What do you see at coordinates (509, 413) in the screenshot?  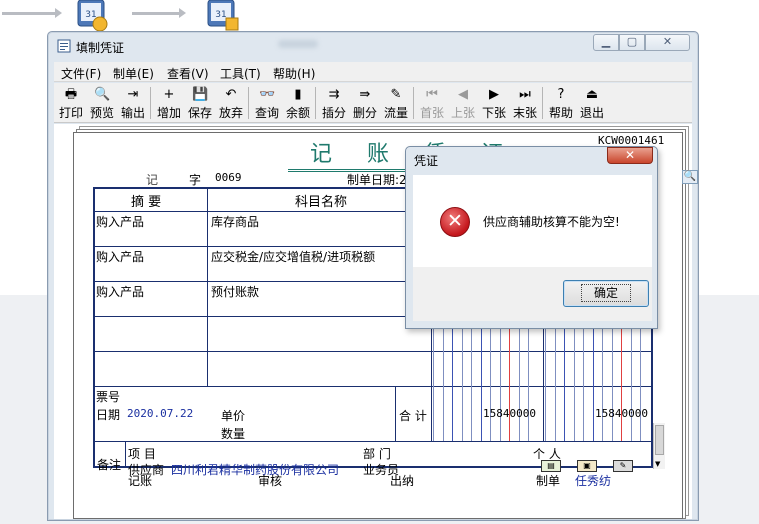 I see `debit-total: 15840000` at bounding box center [509, 413].